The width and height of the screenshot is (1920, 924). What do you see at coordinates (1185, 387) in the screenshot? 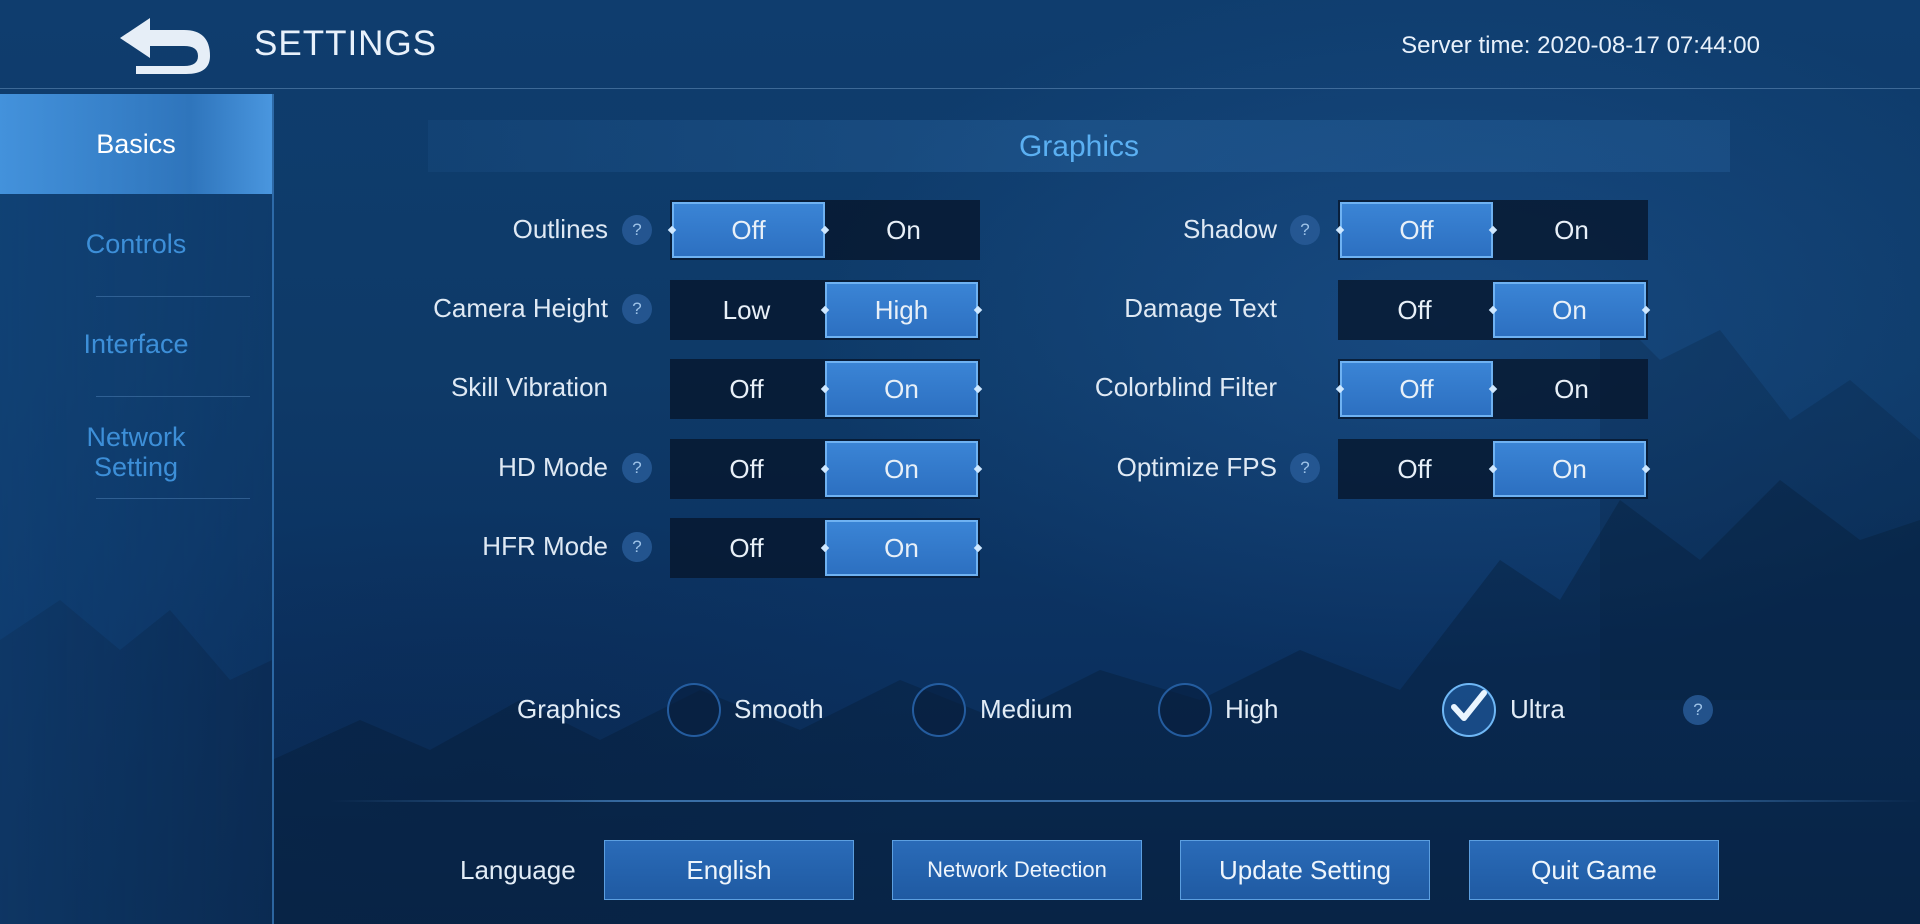
I see `colorblind-filter-label: Colorblind Filter` at bounding box center [1185, 387].